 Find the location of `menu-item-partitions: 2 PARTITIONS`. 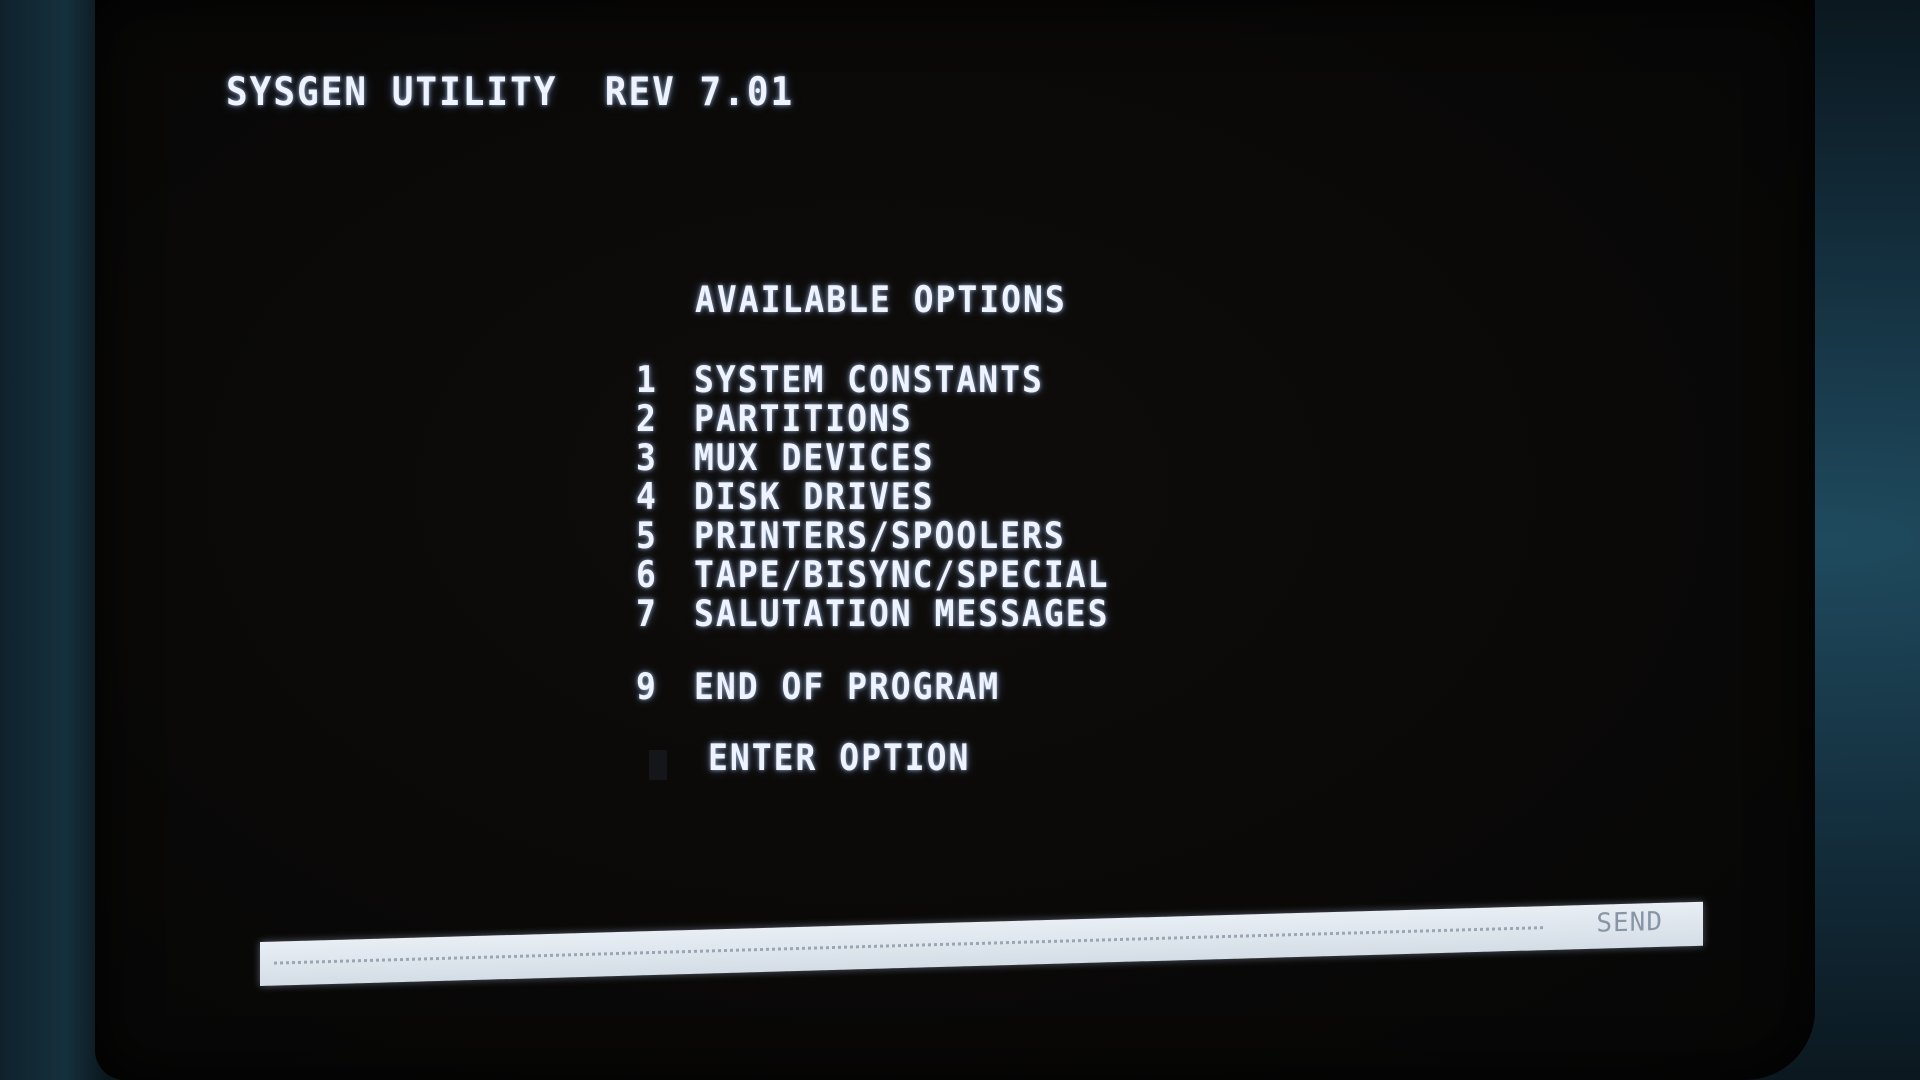

menu-item-partitions: 2 PARTITIONS is located at coordinates (873, 418).